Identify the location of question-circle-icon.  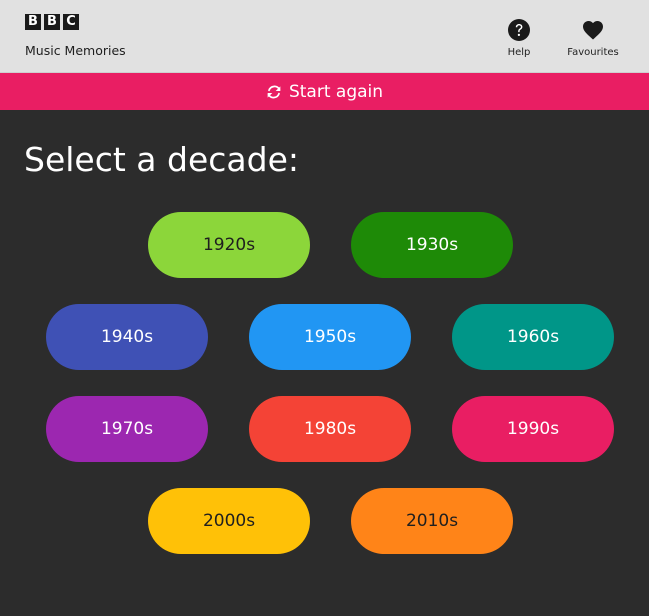
(519, 30).